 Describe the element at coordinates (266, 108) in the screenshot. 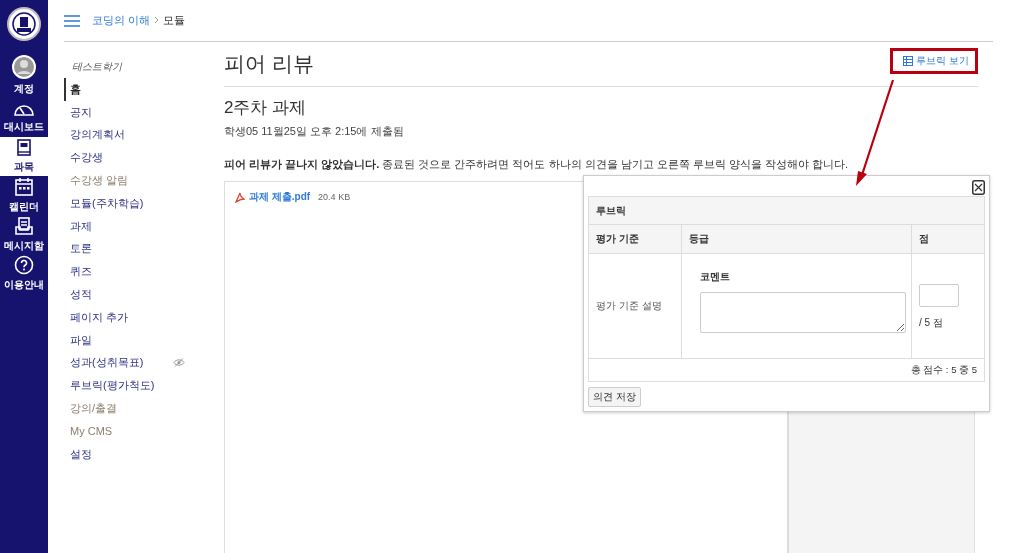

I see `assignment-title: 2주차 과제` at that location.